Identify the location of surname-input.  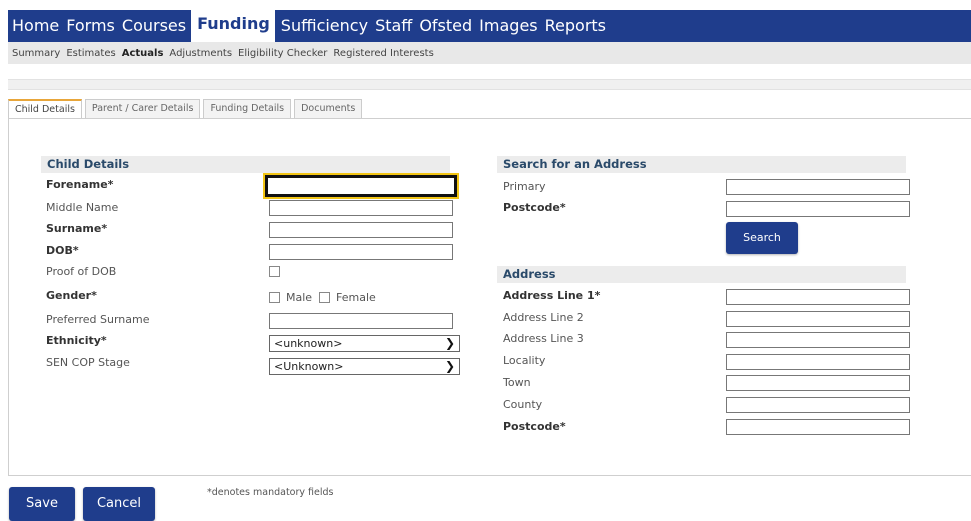
(361, 230).